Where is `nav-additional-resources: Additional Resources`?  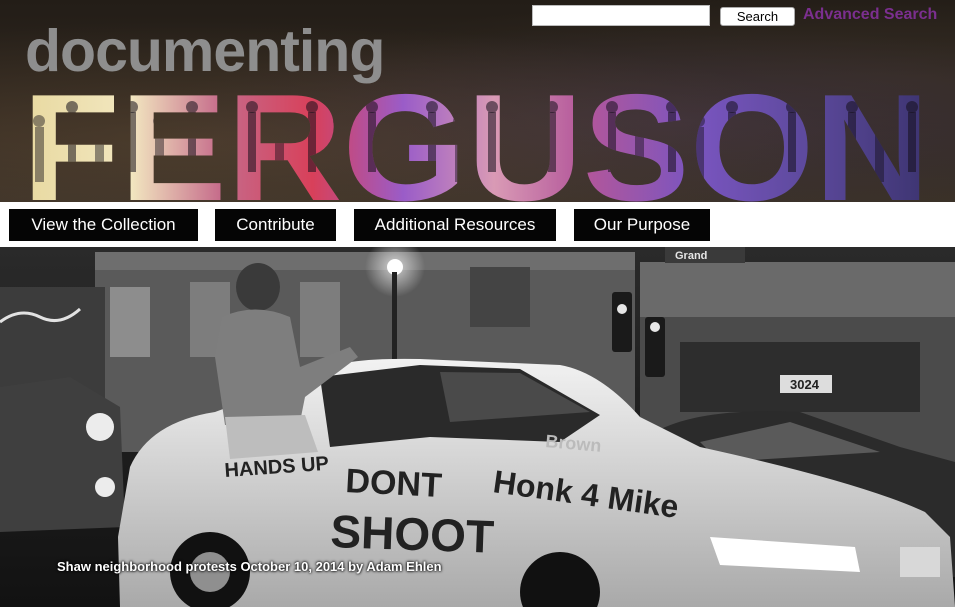
nav-additional-resources: Additional Resources is located at coordinates (455, 225).